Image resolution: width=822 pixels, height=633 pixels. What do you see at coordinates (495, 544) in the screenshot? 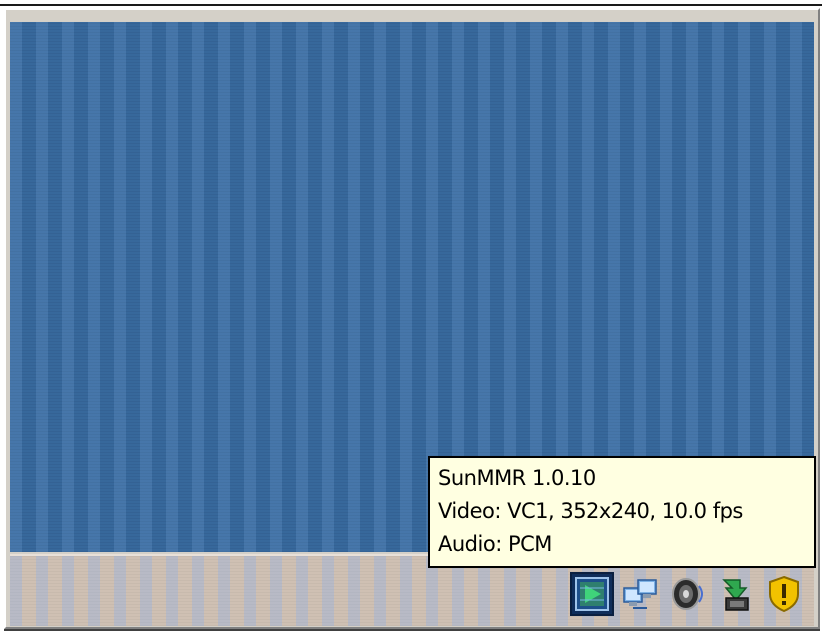
I see `tooltip-audio-info: Audio: PCM` at bounding box center [495, 544].